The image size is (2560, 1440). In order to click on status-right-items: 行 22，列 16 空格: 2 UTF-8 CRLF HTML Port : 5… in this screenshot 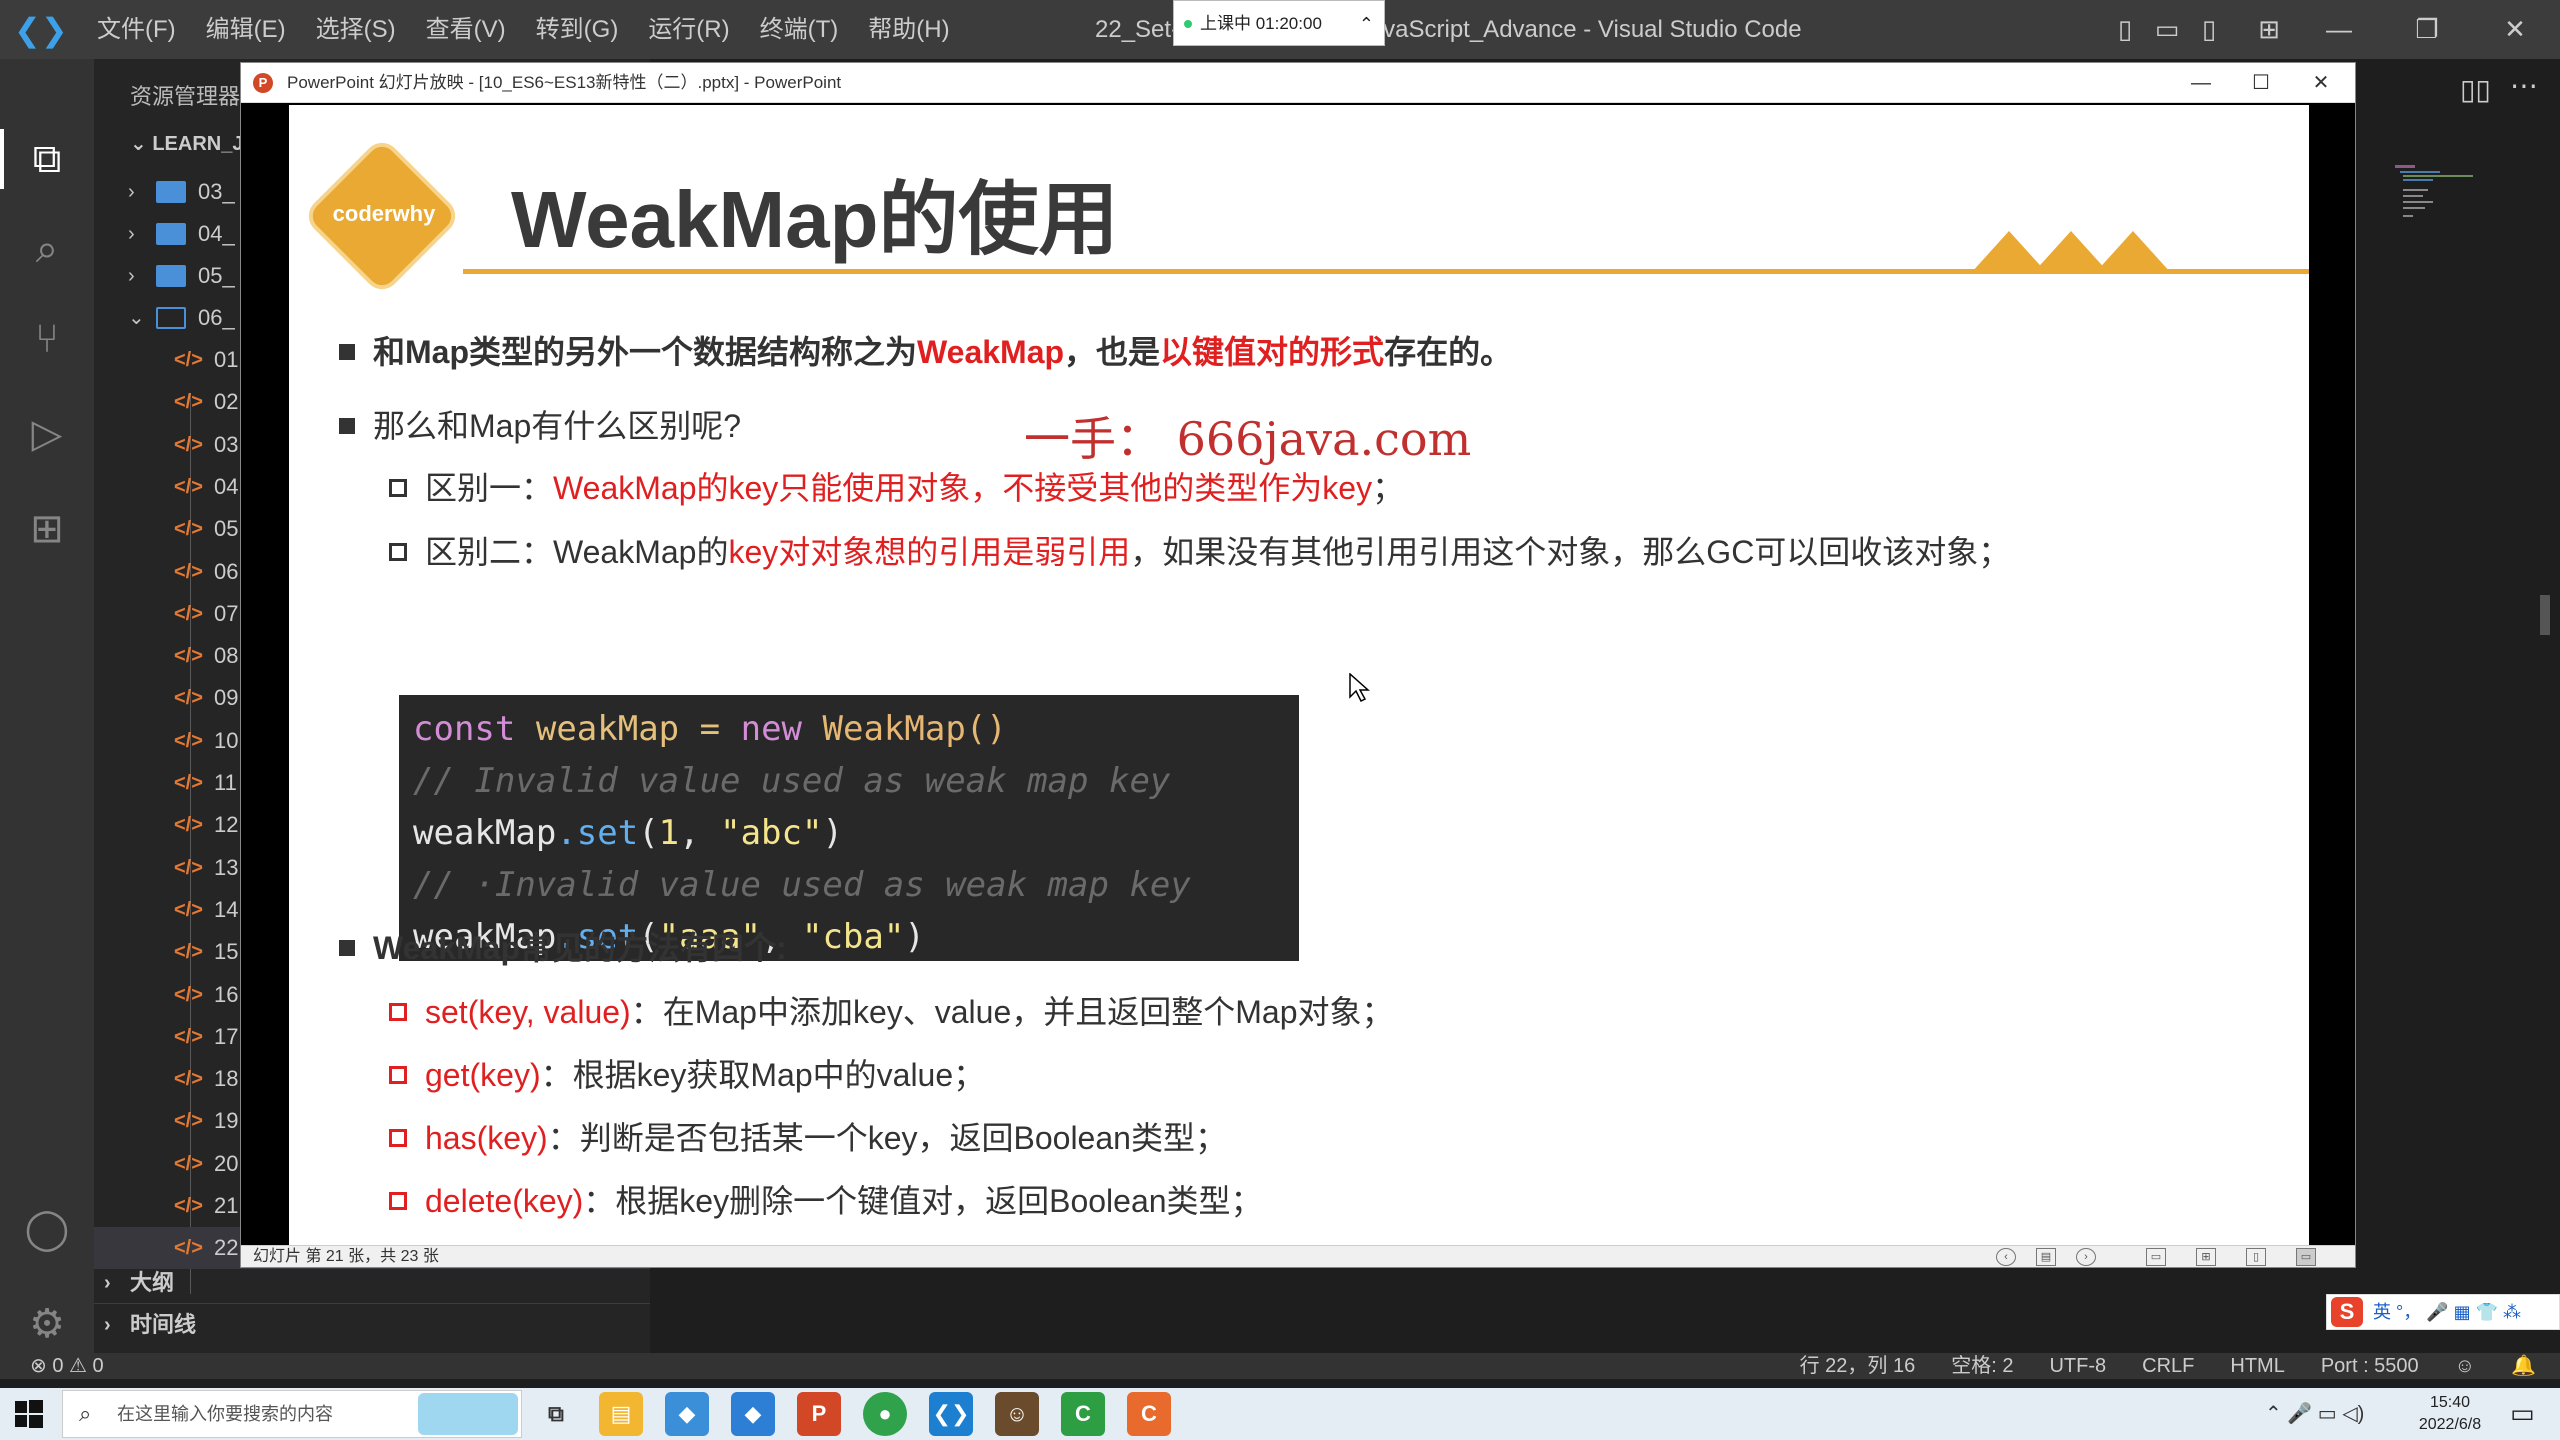, I will do `click(2168, 1366)`.